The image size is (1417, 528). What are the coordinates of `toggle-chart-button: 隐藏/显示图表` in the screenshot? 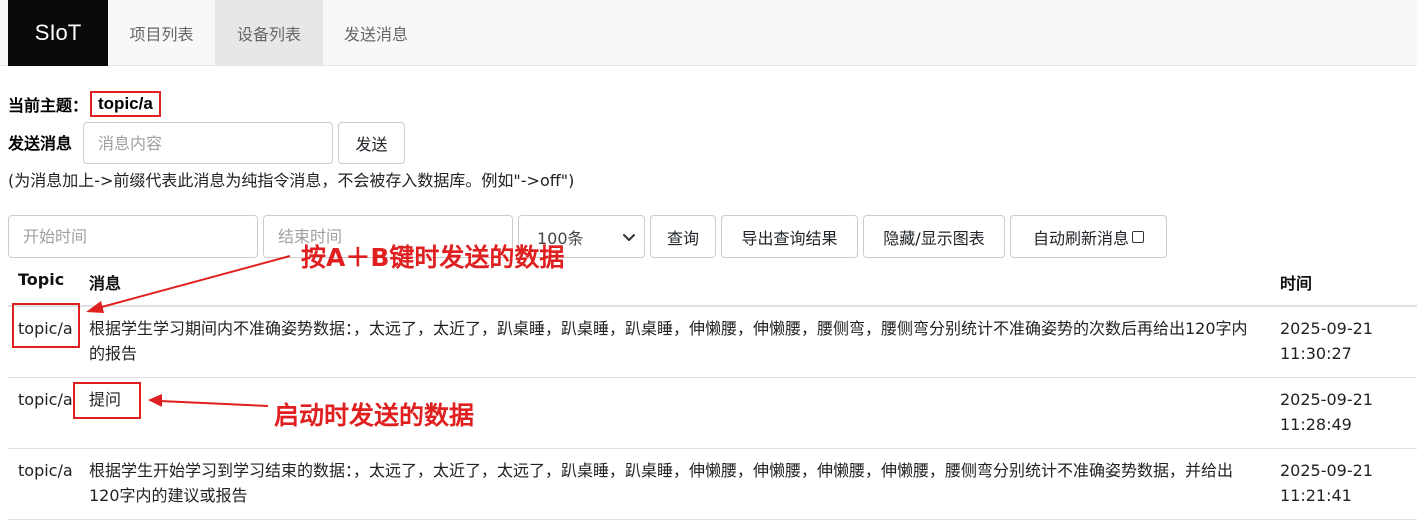 It's located at (934, 236).